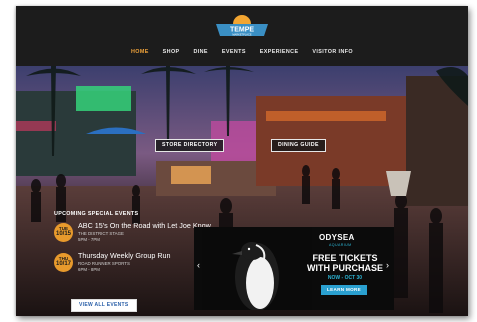  I want to click on tempe-marketplace-logo: TEMPE MARKETPLACE, so click(242, 26).